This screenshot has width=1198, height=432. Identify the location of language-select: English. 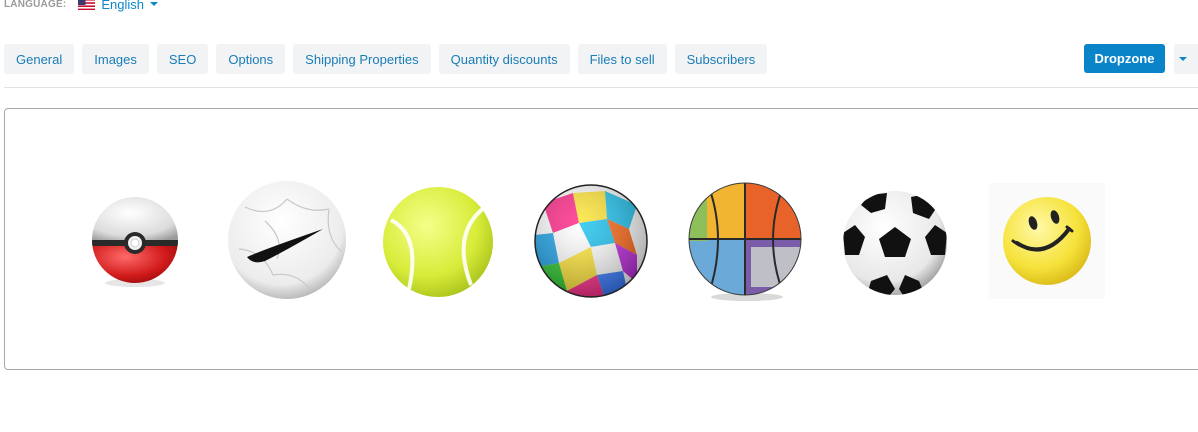
(118, 6).